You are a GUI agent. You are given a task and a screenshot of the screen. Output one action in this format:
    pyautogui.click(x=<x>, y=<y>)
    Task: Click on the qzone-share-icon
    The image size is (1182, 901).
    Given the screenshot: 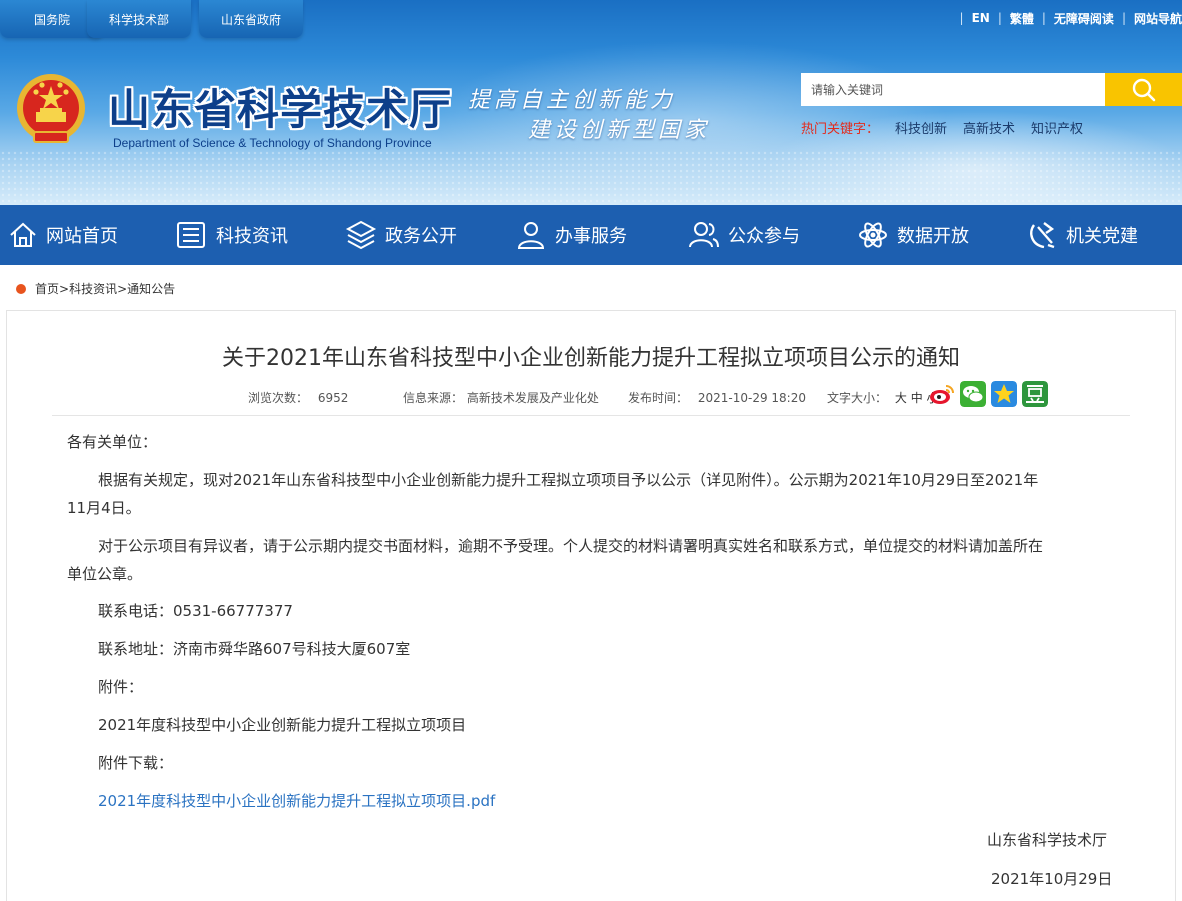 What is the action you would take?
    pyautogui.click(x=1004, y=394)
    